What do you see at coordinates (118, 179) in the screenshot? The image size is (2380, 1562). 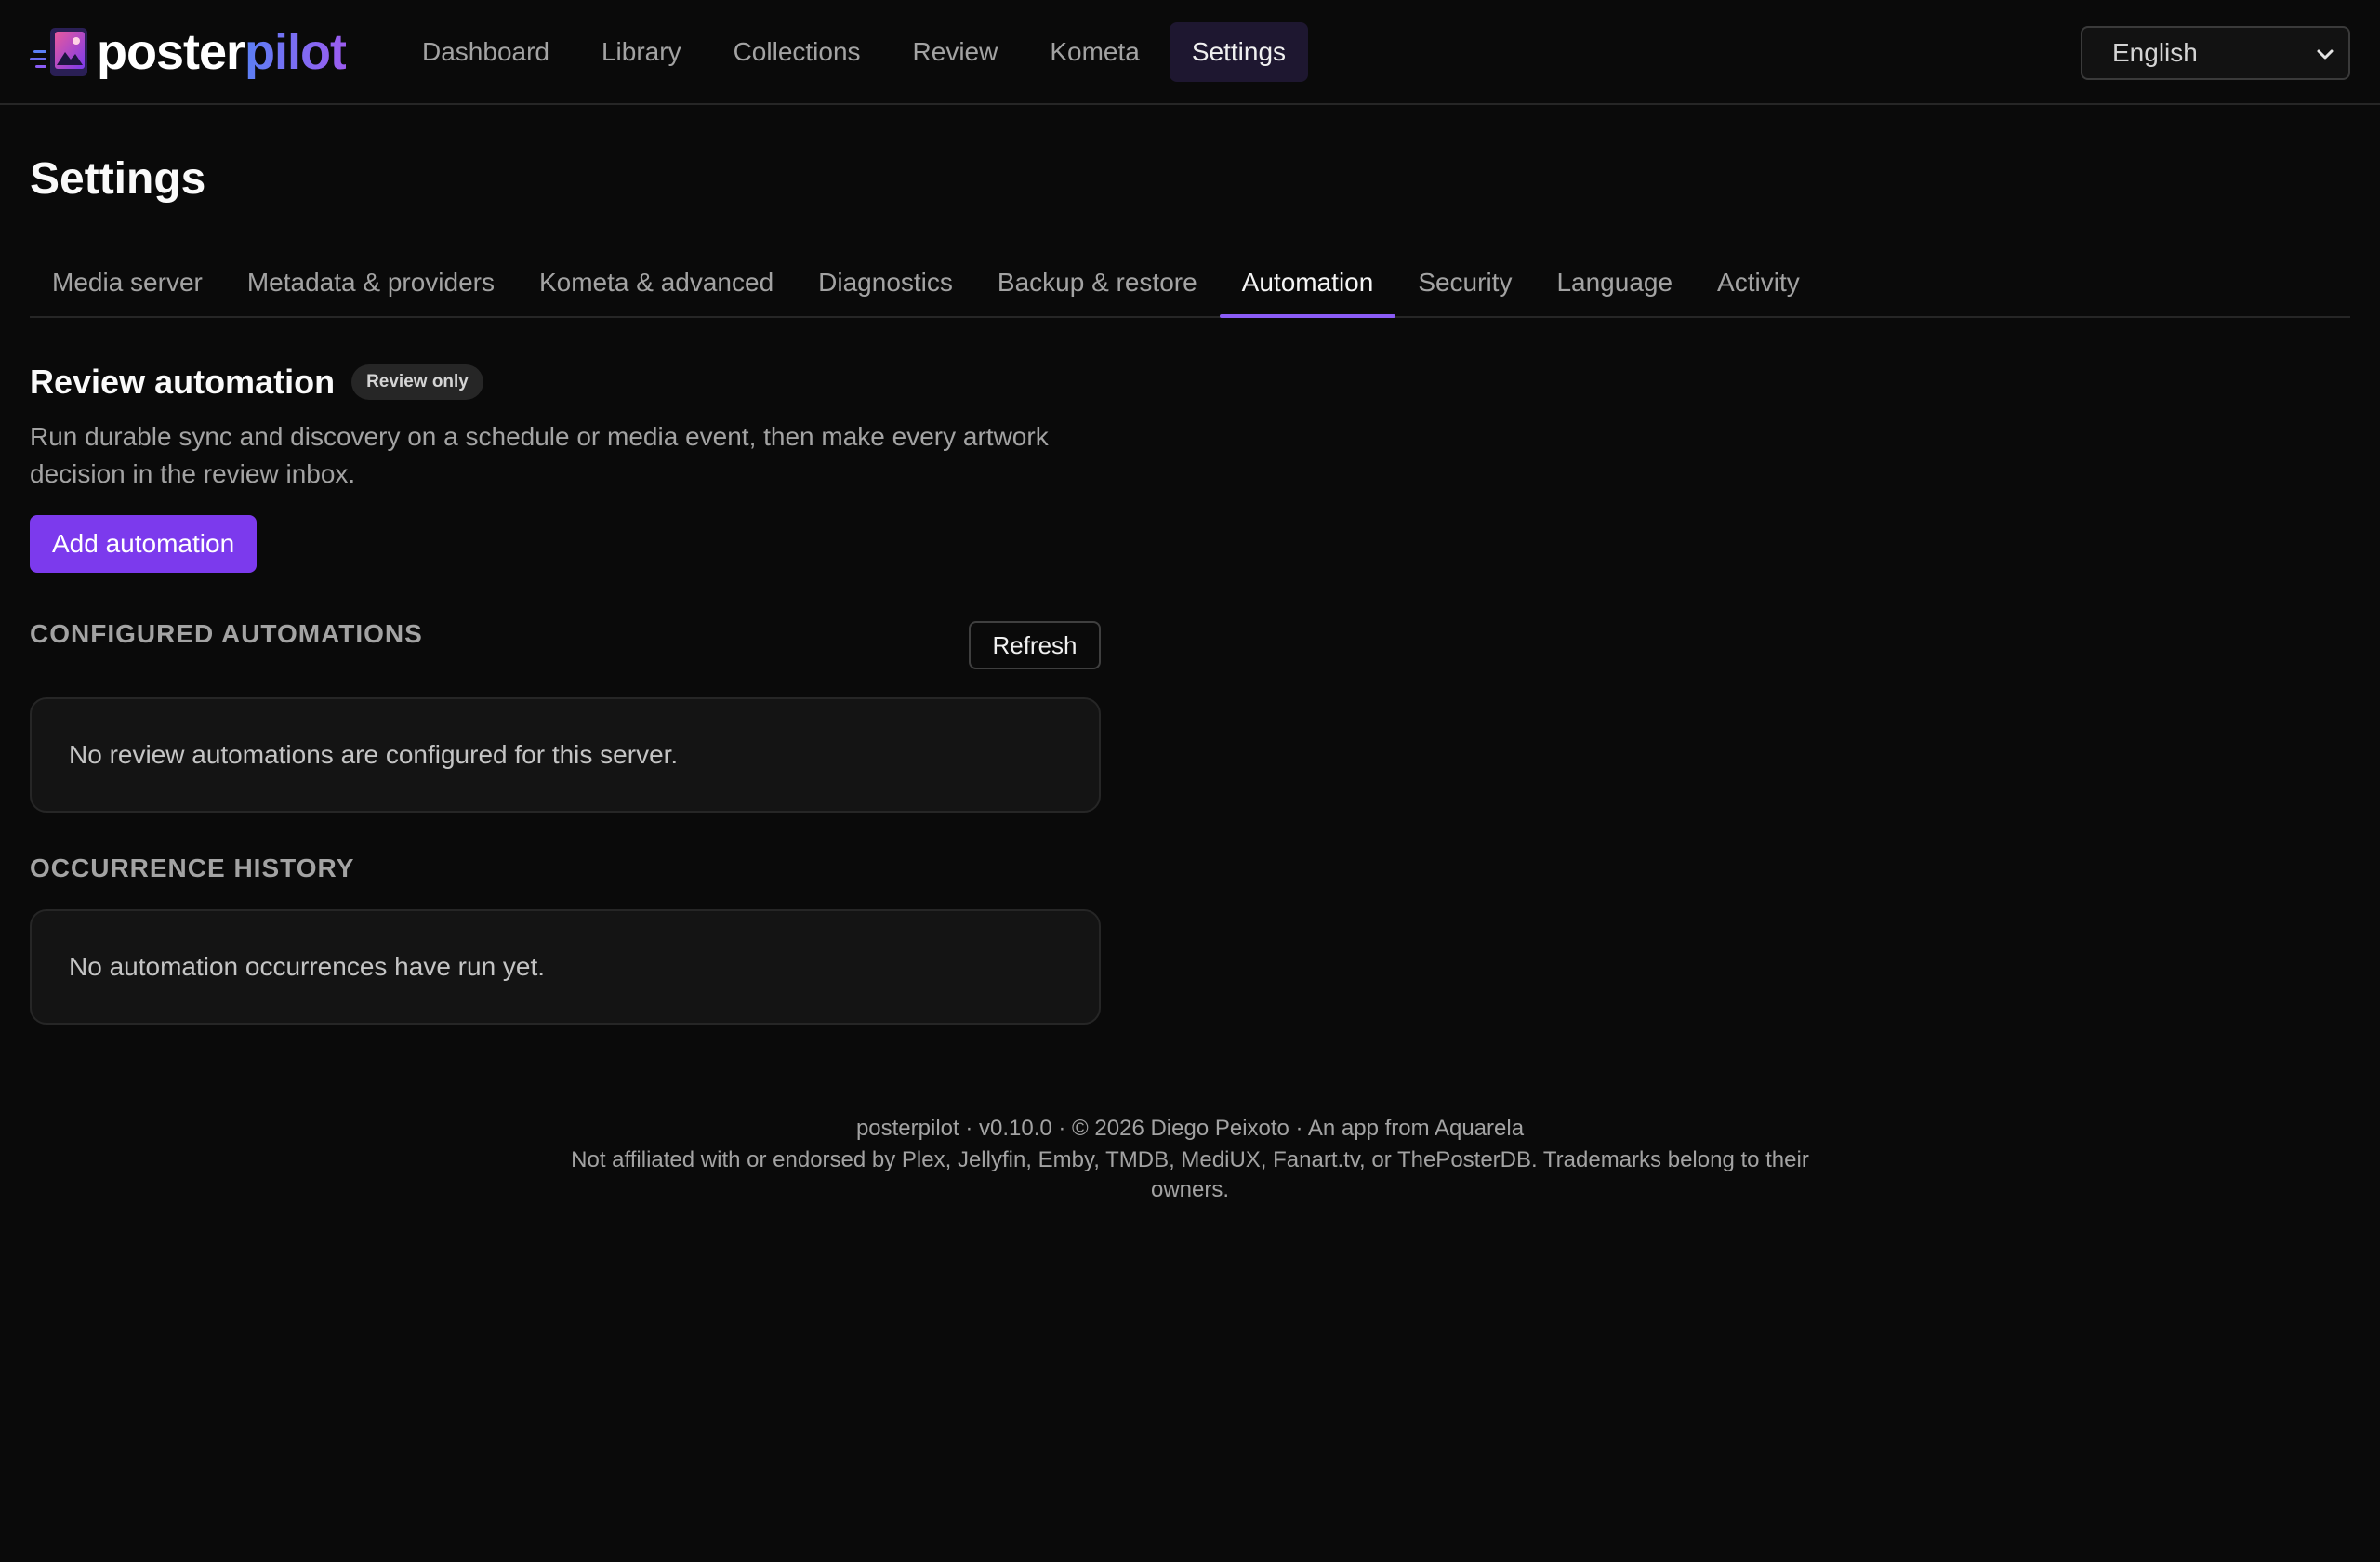 I see `page-title: Settings` at bounding box center [118, 179].